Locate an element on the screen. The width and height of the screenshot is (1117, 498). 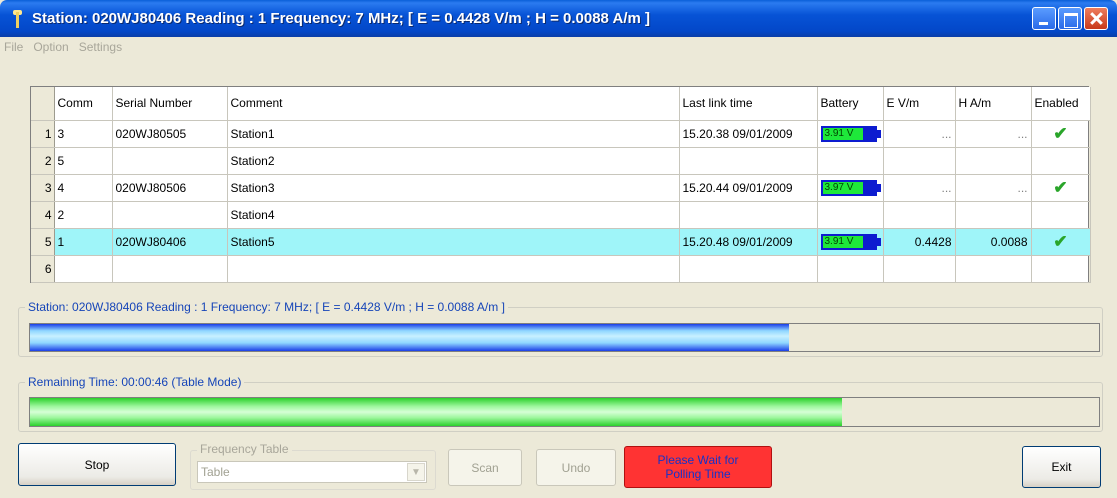
frequency-table-value: Table is located at coordinates (215, 472).